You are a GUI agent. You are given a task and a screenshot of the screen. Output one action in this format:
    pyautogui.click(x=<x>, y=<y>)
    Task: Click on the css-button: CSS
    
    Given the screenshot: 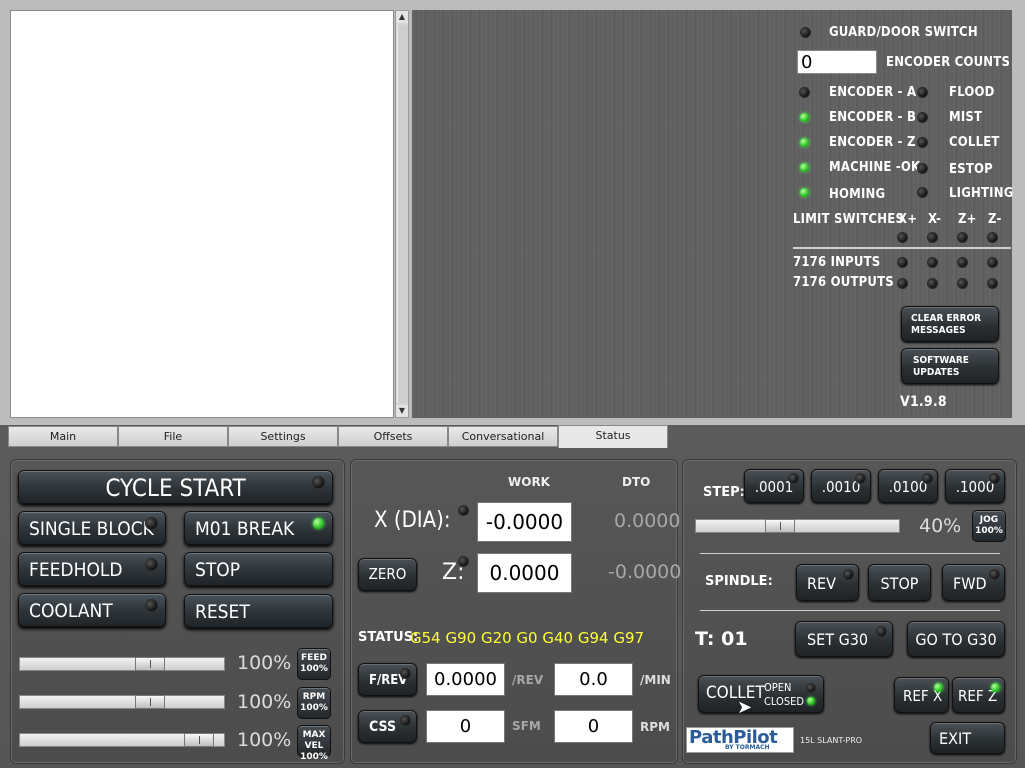 What is the action you would take?
    pyautogui.click(x=387, y=726)
    